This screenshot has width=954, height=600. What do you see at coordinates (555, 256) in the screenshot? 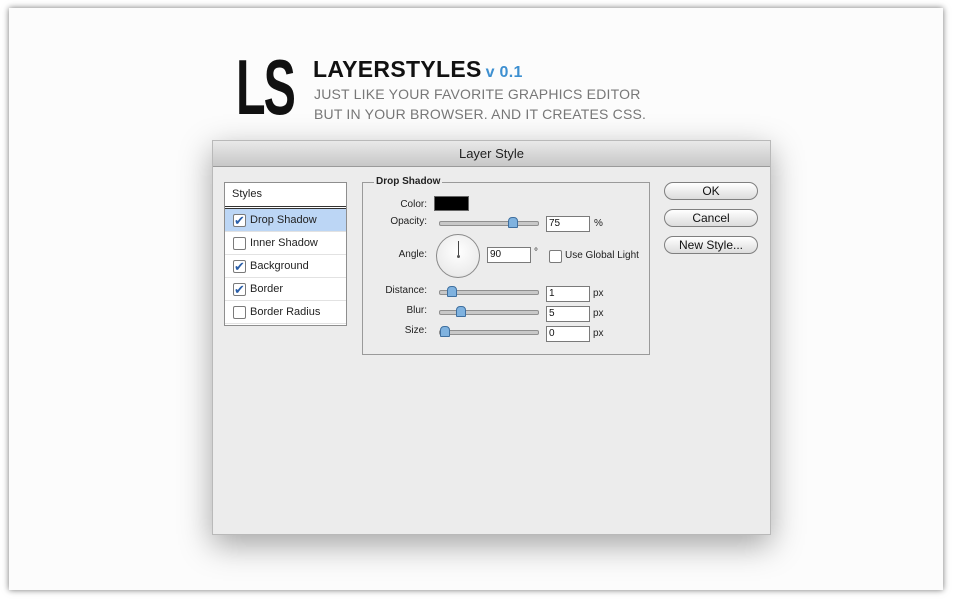
I see `use-global-light-checkbox` at bounding box center [555, 256].